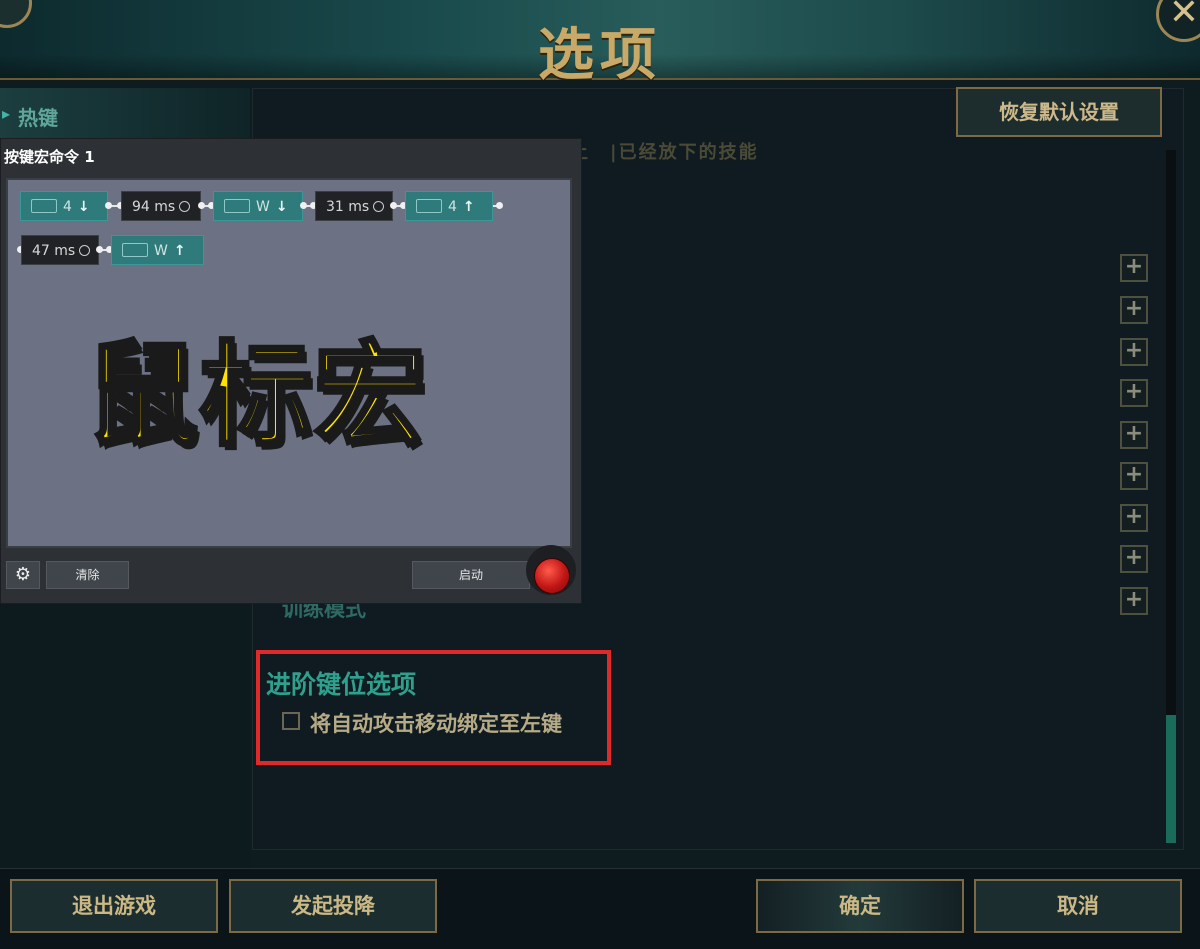 The image size is (1200, 949). What do you see at coordinates (6, 113) in the screenshot?
I see `chevron-right-icon: ▸` at bounding box center [6, 113].